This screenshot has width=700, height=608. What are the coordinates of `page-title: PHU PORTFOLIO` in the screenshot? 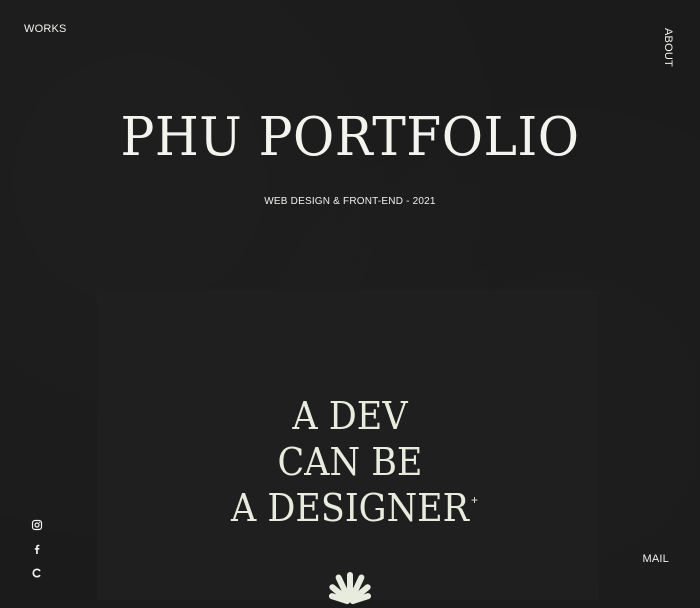 It's located at (350, 137).